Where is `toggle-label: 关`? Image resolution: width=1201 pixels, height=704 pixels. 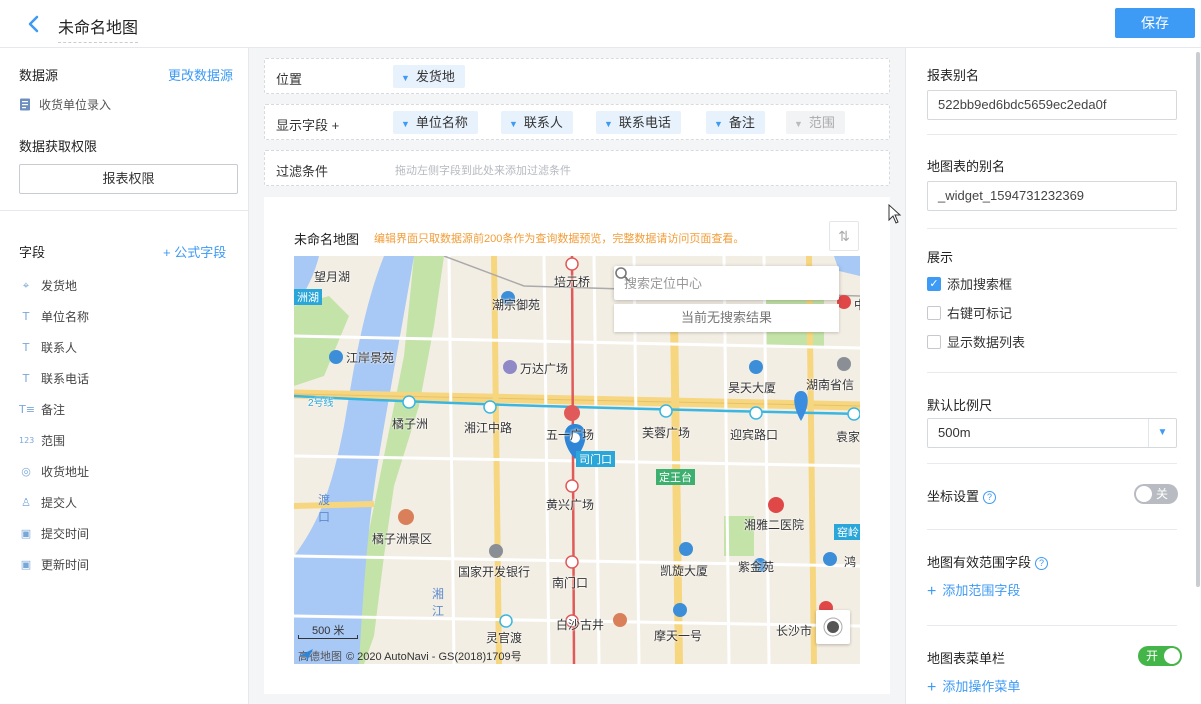 toggle-label: 关 is located at coordinates (1162, 494).